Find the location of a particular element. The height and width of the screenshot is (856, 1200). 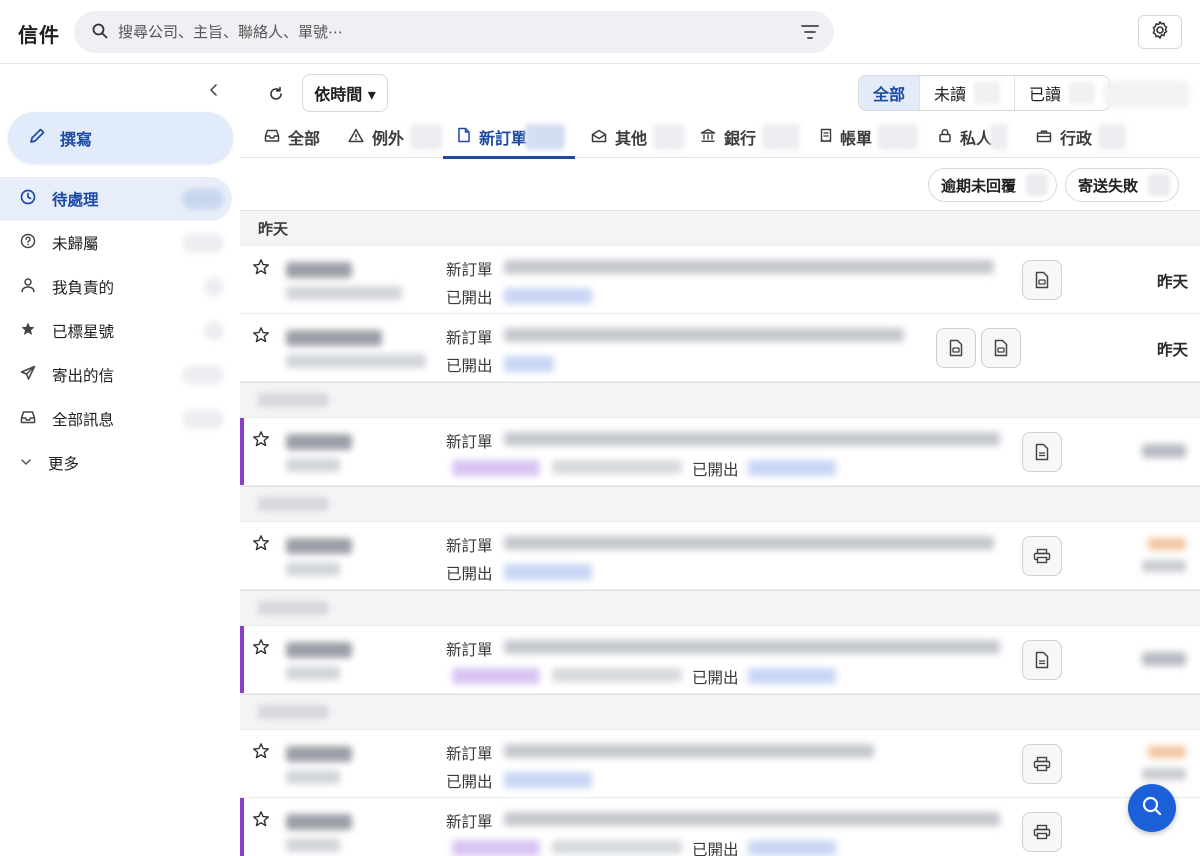

category-tabs: 全部 例外 新訂單 其他 銀行 帳單 私人 行政 is located at coordinates (720, 137).